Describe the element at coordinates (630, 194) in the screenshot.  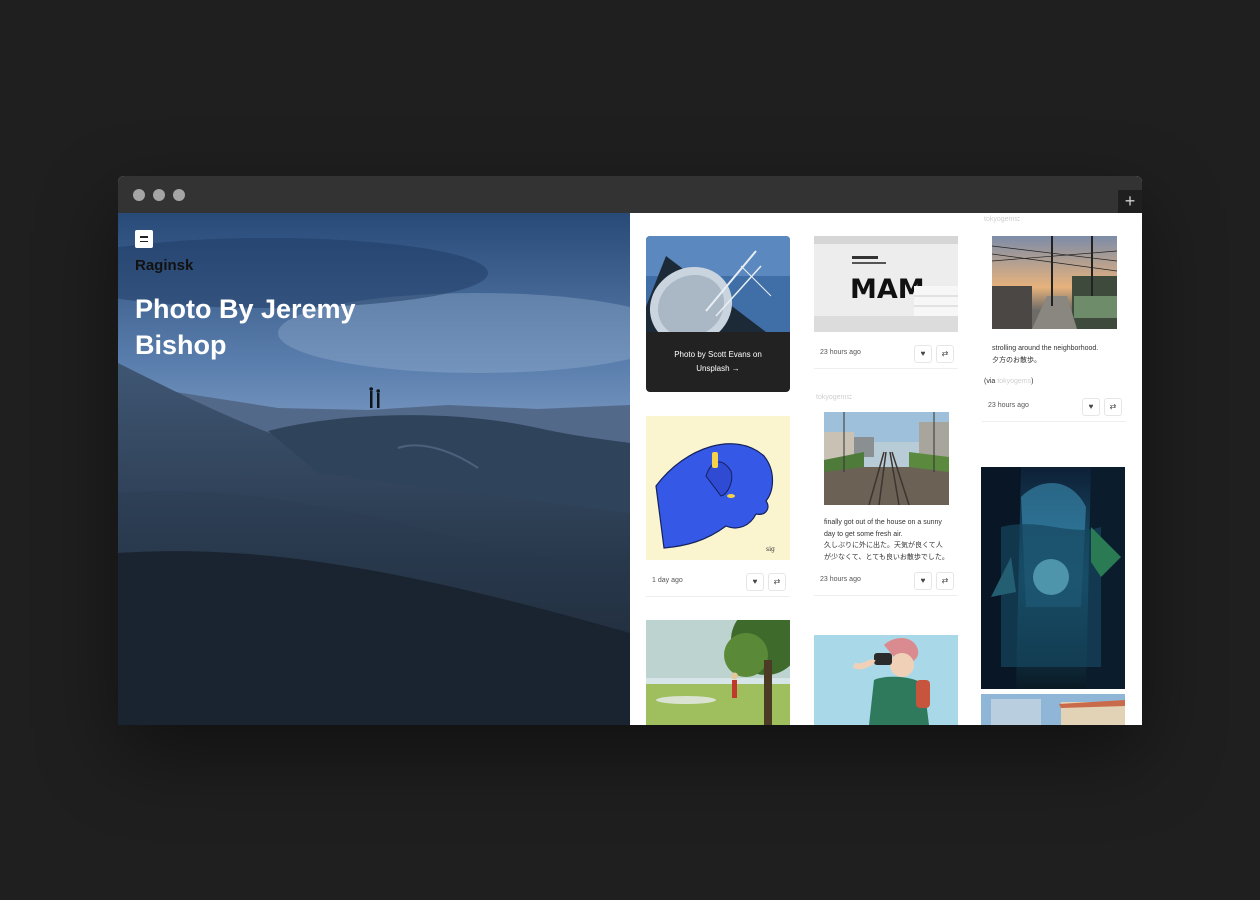
I see `title-bar: +` at that location.